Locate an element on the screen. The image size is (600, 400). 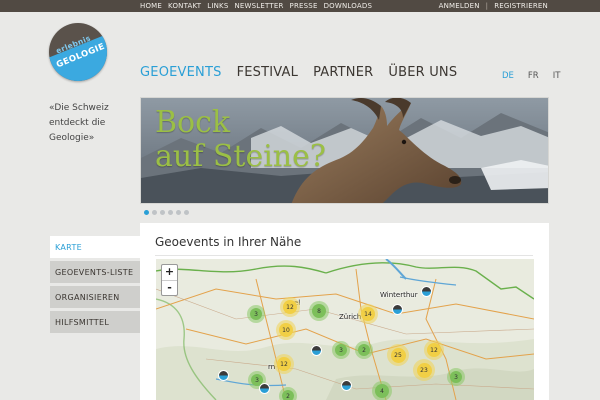
cluster-count: 10 is located at coordinates (286, 330).